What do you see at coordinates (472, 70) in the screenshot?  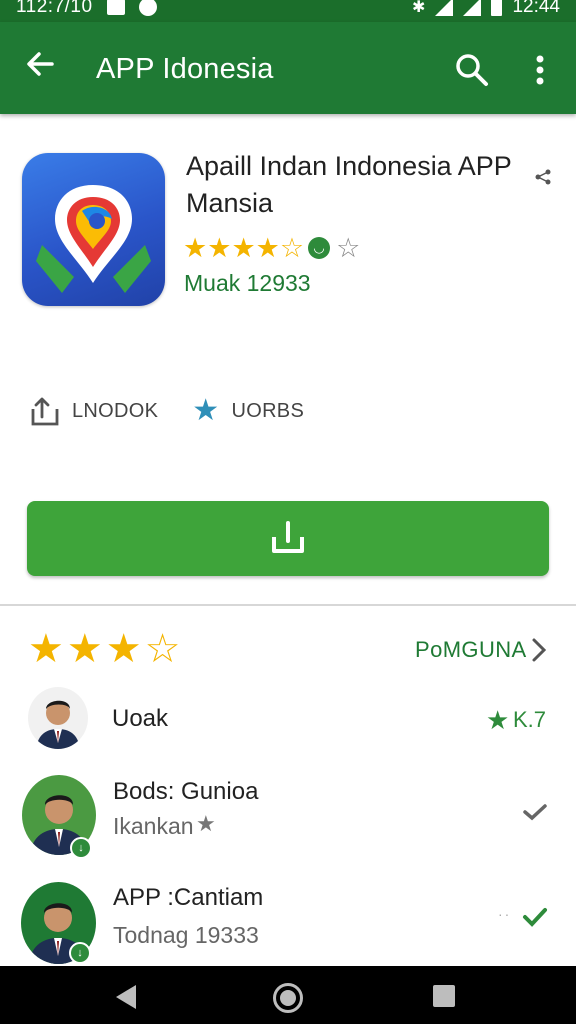 I see `search-icon` at bounding box center [472, 70].